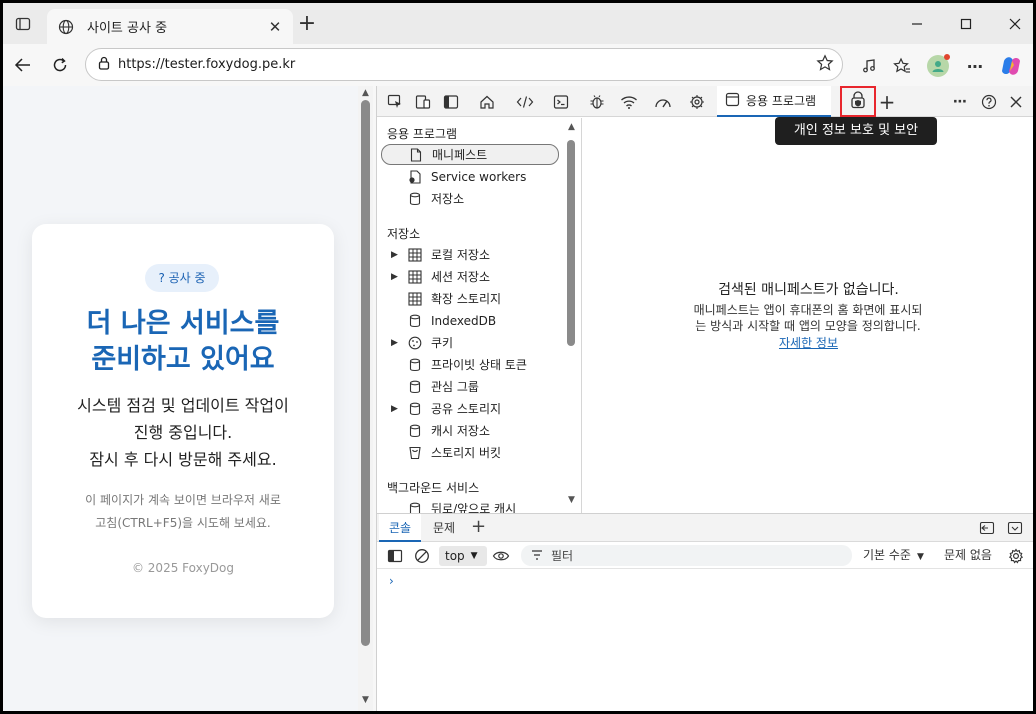  I want to click on sidebar-item-label: 저장소, so click(448, 199).